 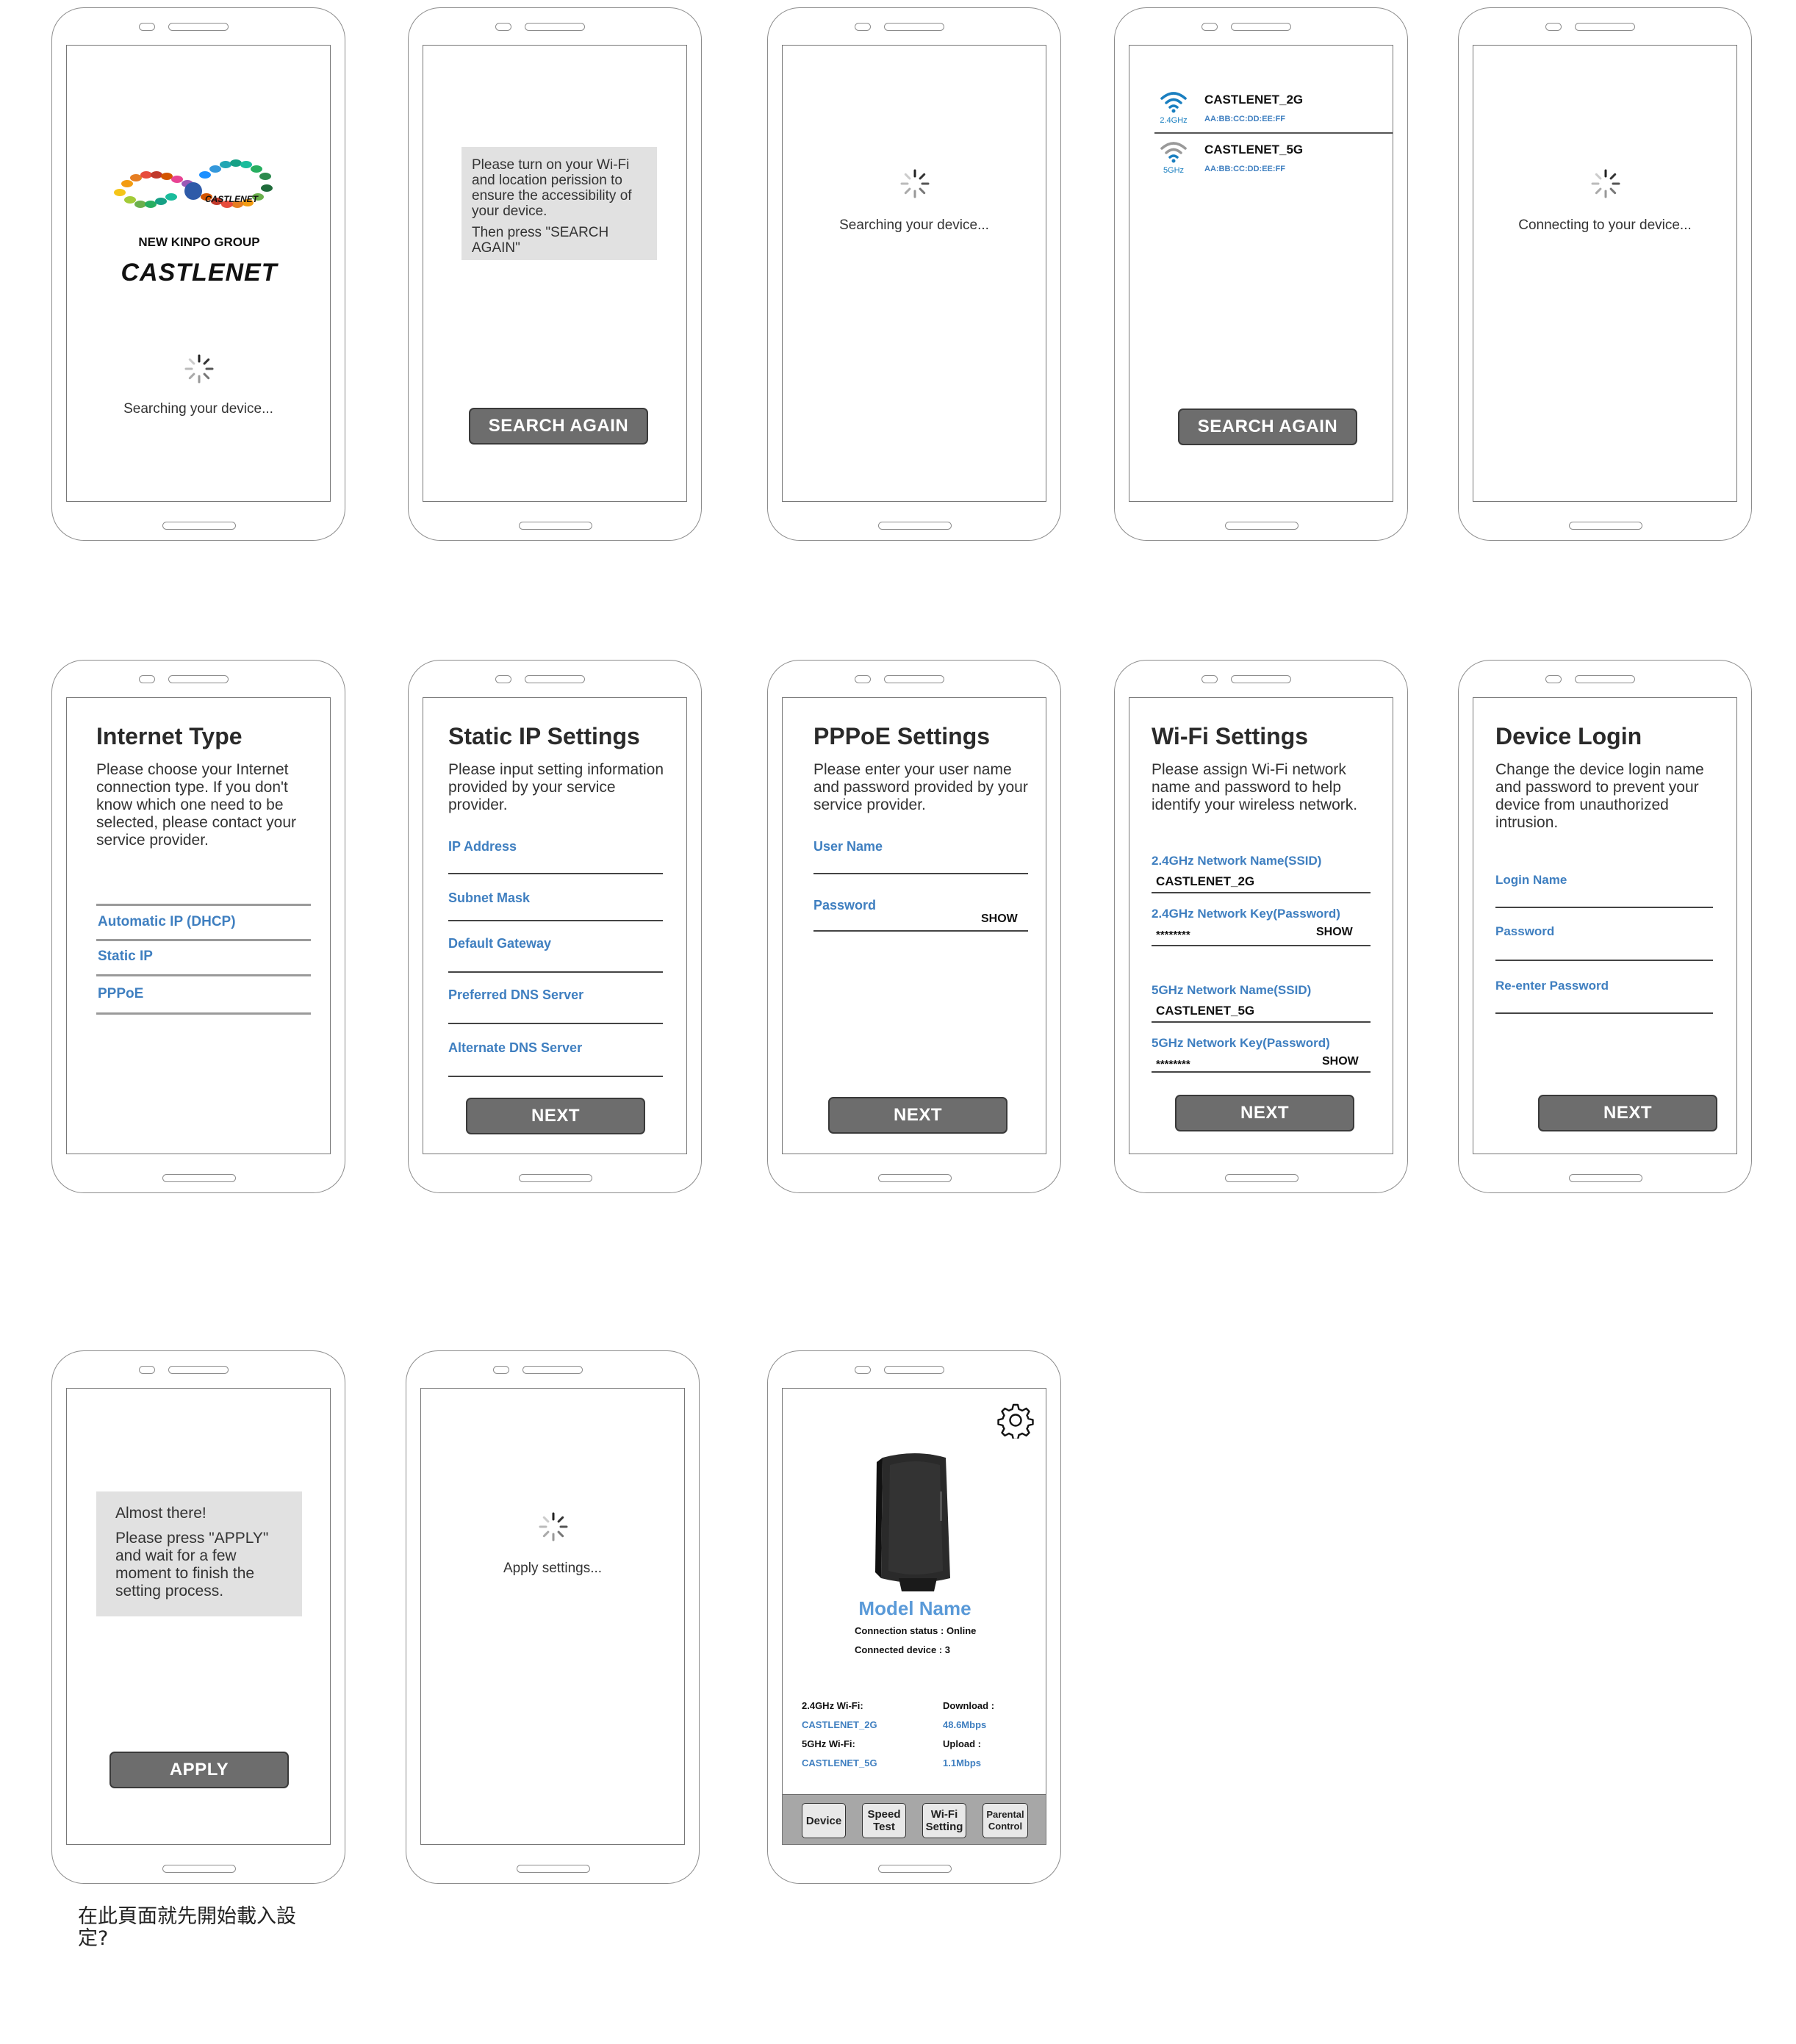 What do you see at coordinates (194, 183) in the screenshot?
I see `castlenet-logo-icon` at bounding box center [194, 183].